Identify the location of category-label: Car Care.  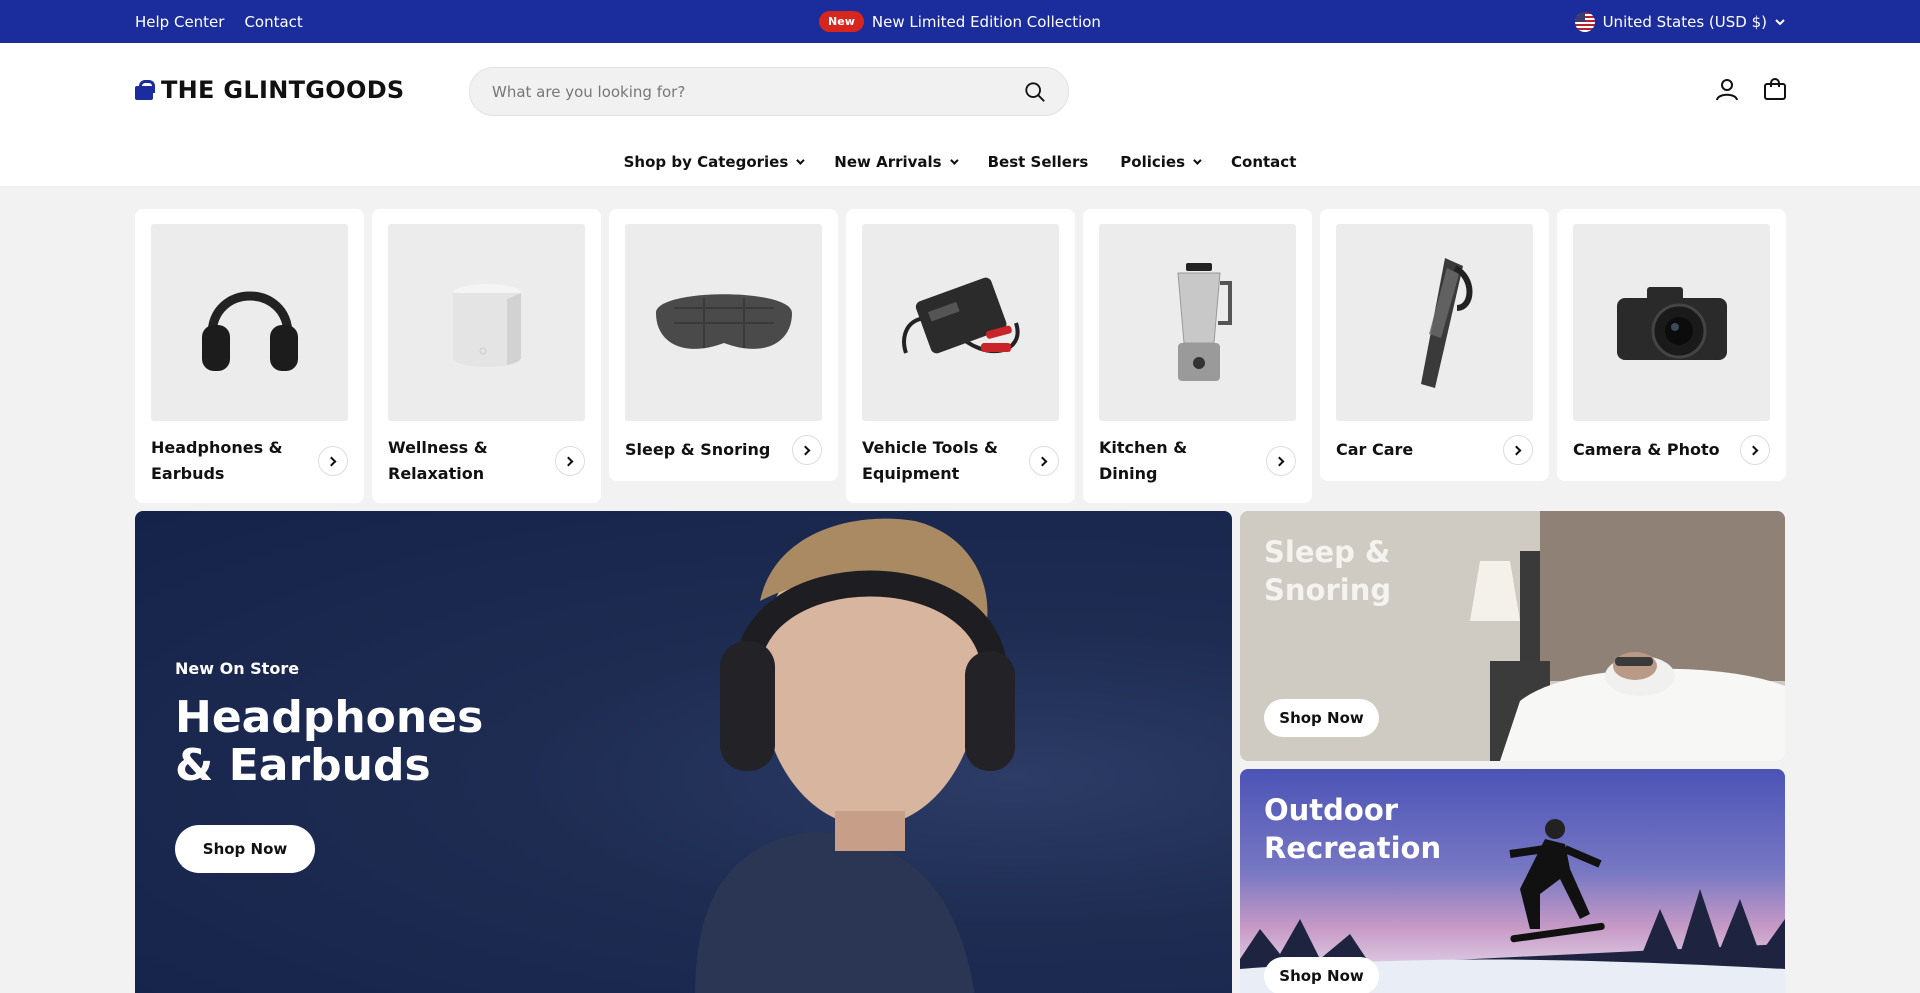
(1375, 449).